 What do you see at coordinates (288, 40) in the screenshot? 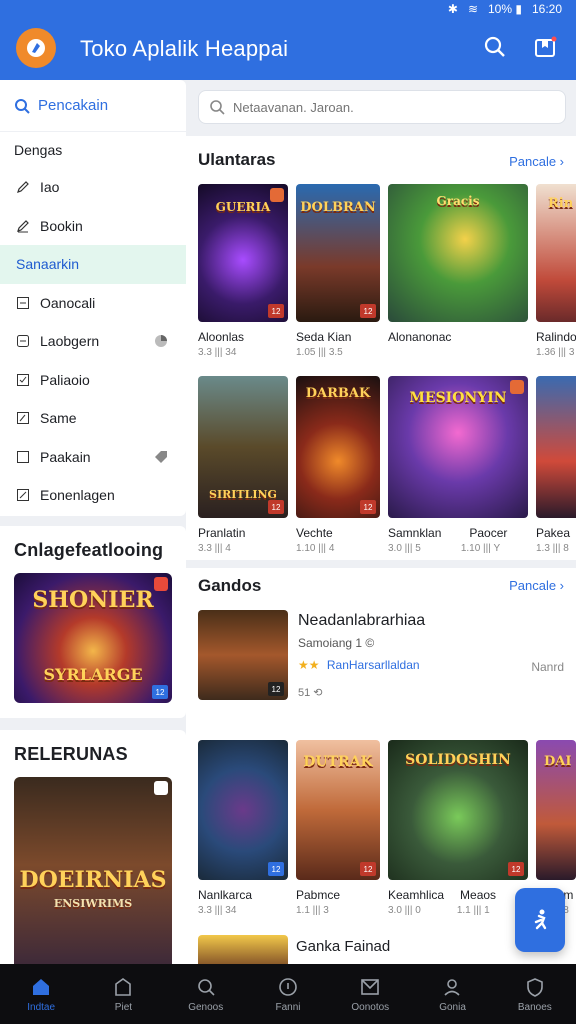
I see `app-header: ✱ ≋ 10% ▮ 16:20 Toko Aplalik Heappai` at bounding box center [288, 40].